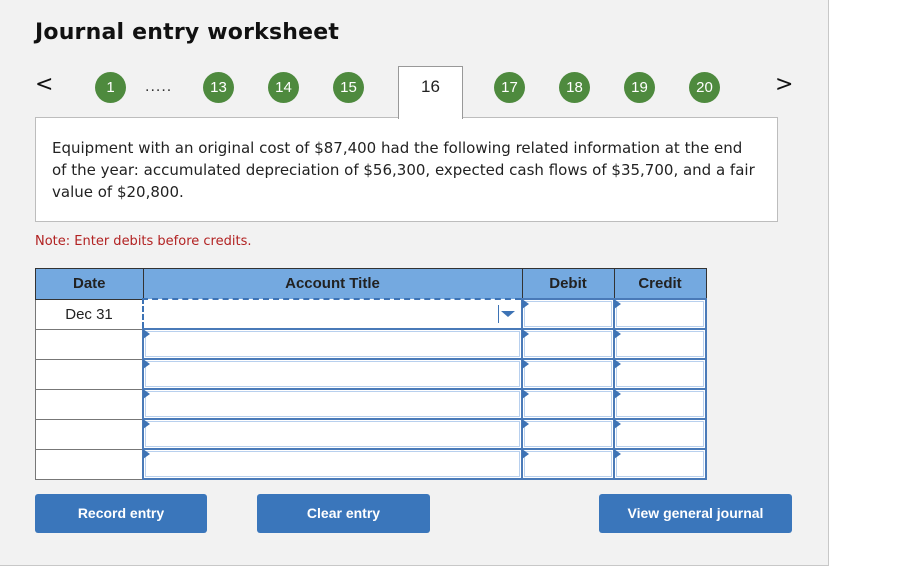 This screenshot has height=570, width=902. Describe the element at coordinates (660, 284) in the screenshot. I see `header-credit: Credit` at that location.